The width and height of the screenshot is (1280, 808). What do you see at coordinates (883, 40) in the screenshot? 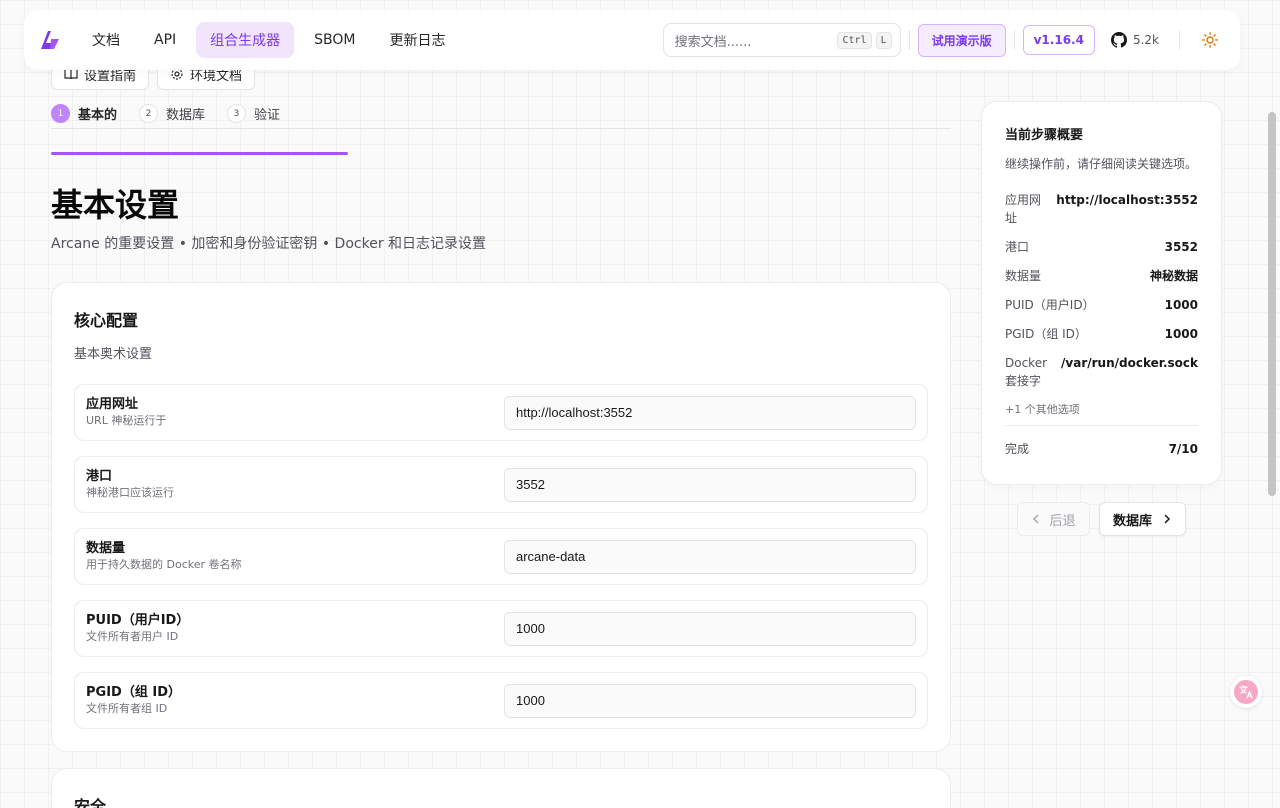
I see `kbd-l: L` at bounding box center [883, 40].